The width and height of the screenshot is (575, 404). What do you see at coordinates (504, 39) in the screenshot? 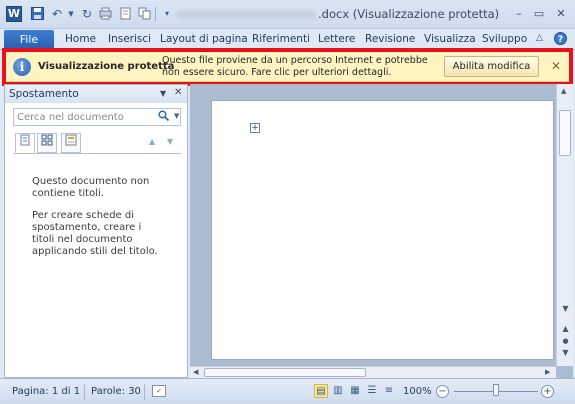
I see `tab-sviluppo: Sviluppo` at bounding box center [504, 39].